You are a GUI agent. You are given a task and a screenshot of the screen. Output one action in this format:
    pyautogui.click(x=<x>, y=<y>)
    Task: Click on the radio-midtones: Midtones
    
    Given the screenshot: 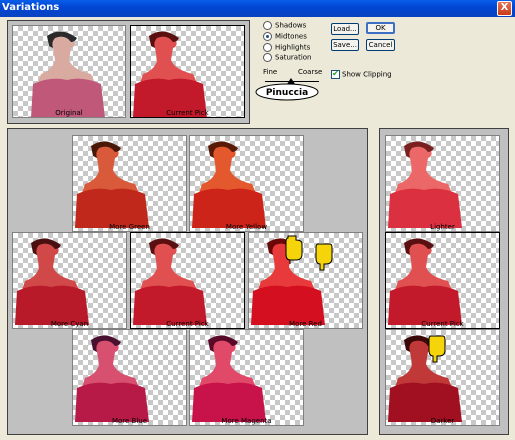 What is the action you would take?
    pyautogui.click(x=285, y=36)
    